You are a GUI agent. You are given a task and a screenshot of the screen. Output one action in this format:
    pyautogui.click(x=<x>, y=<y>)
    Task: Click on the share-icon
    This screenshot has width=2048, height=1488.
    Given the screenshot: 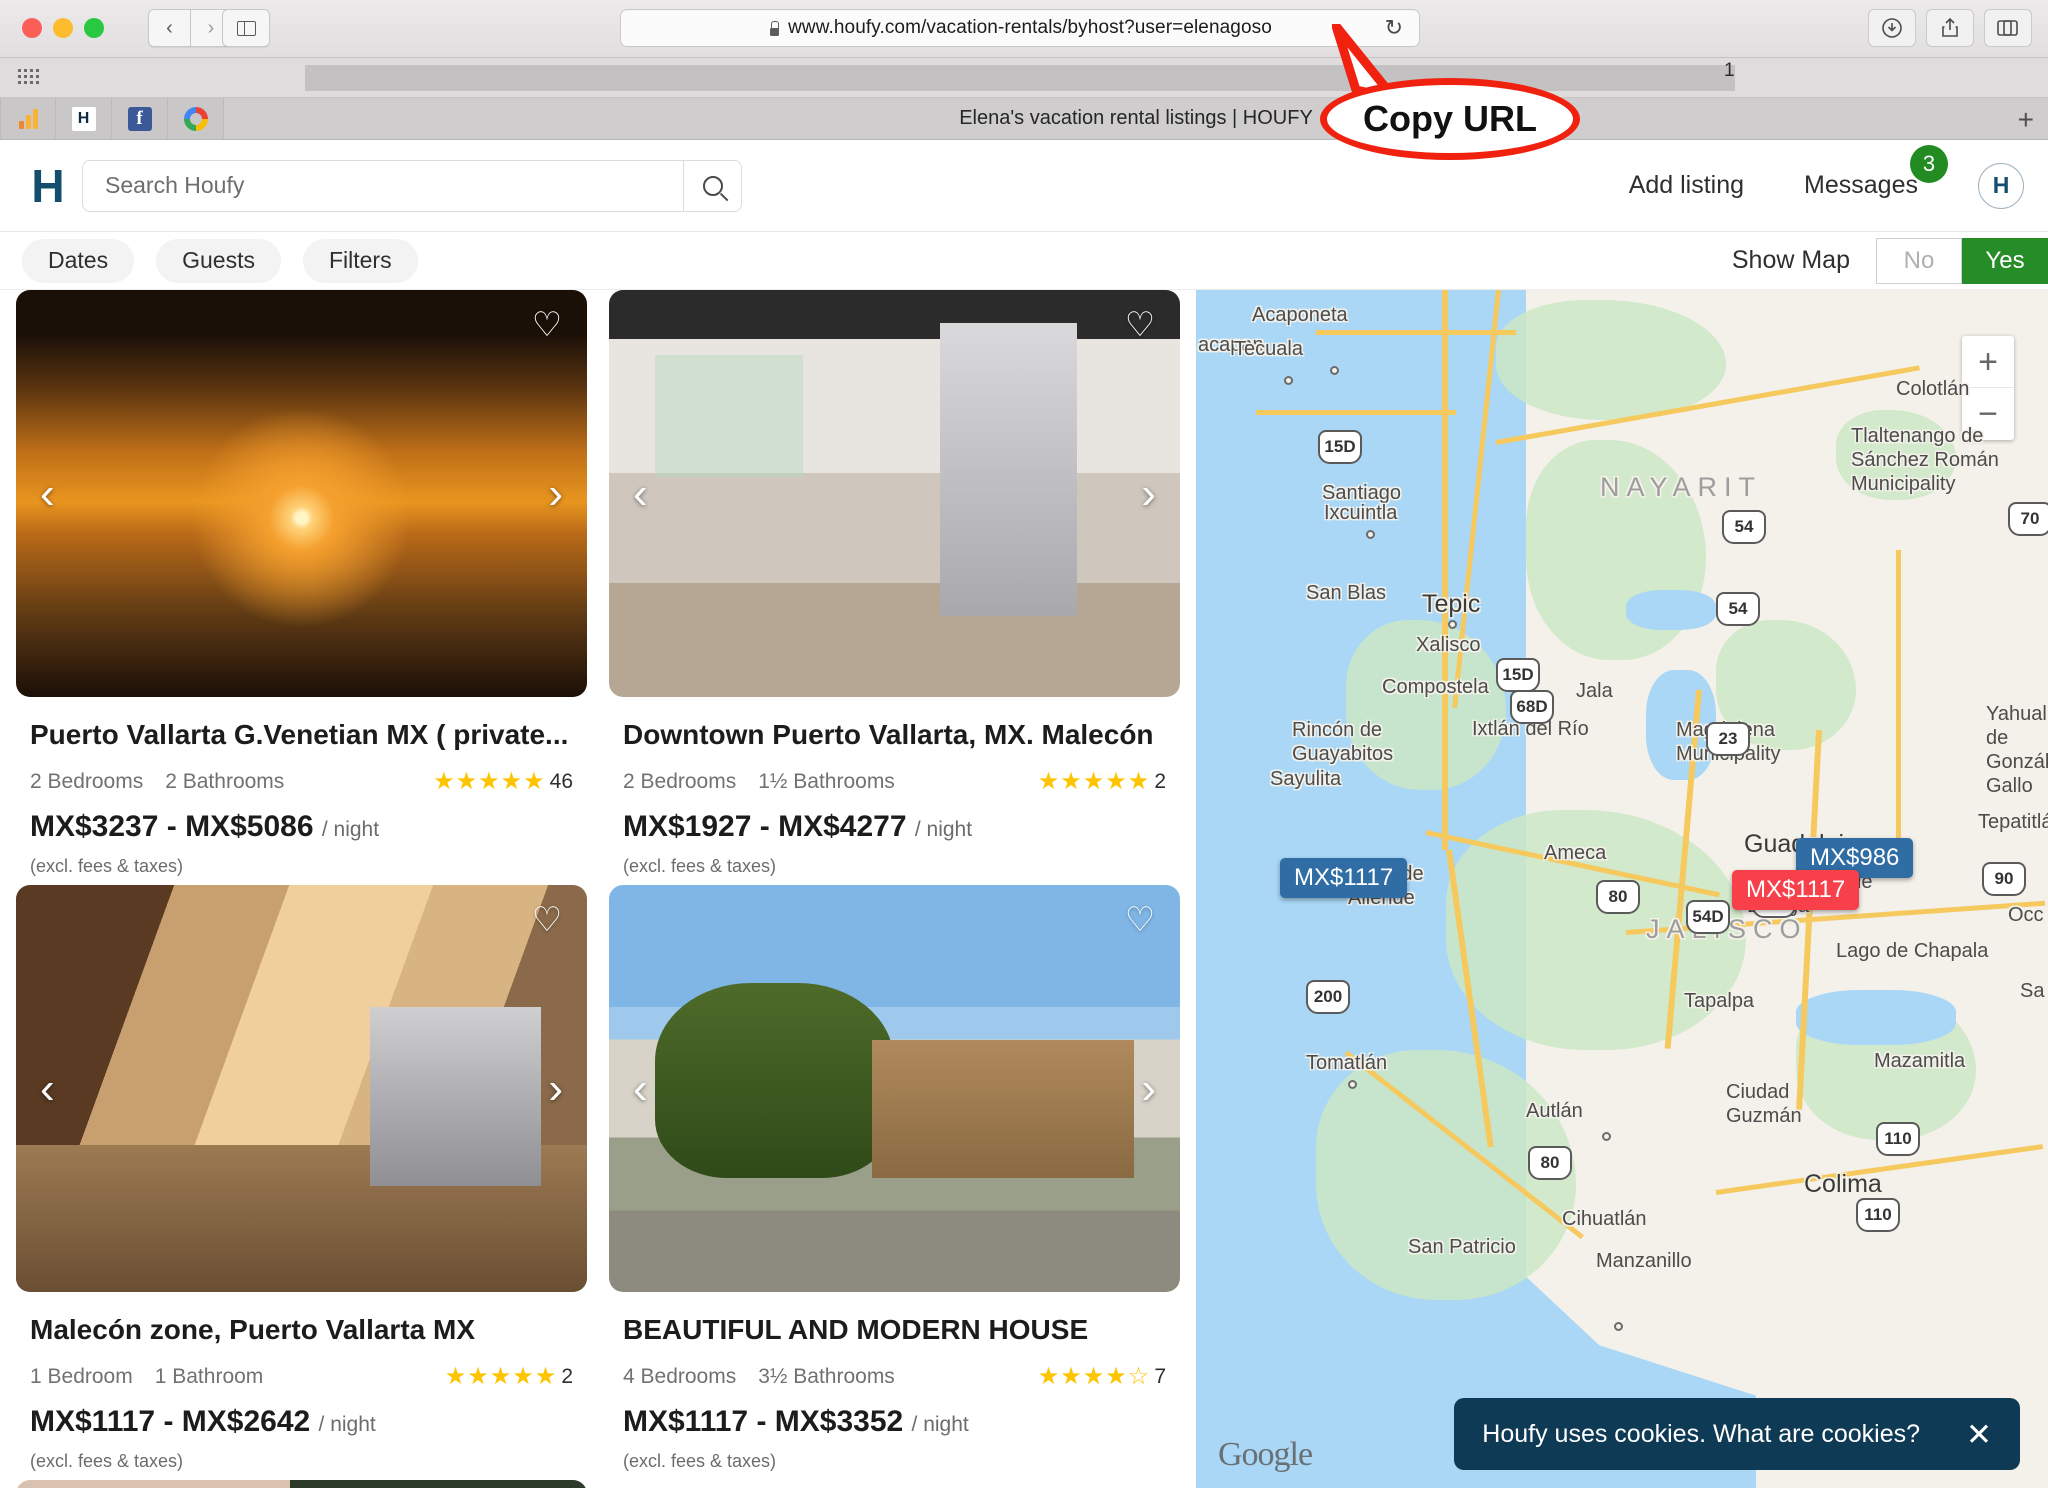 What is the action you would take?
    pyautogui.click(x=1950, y=27)
    